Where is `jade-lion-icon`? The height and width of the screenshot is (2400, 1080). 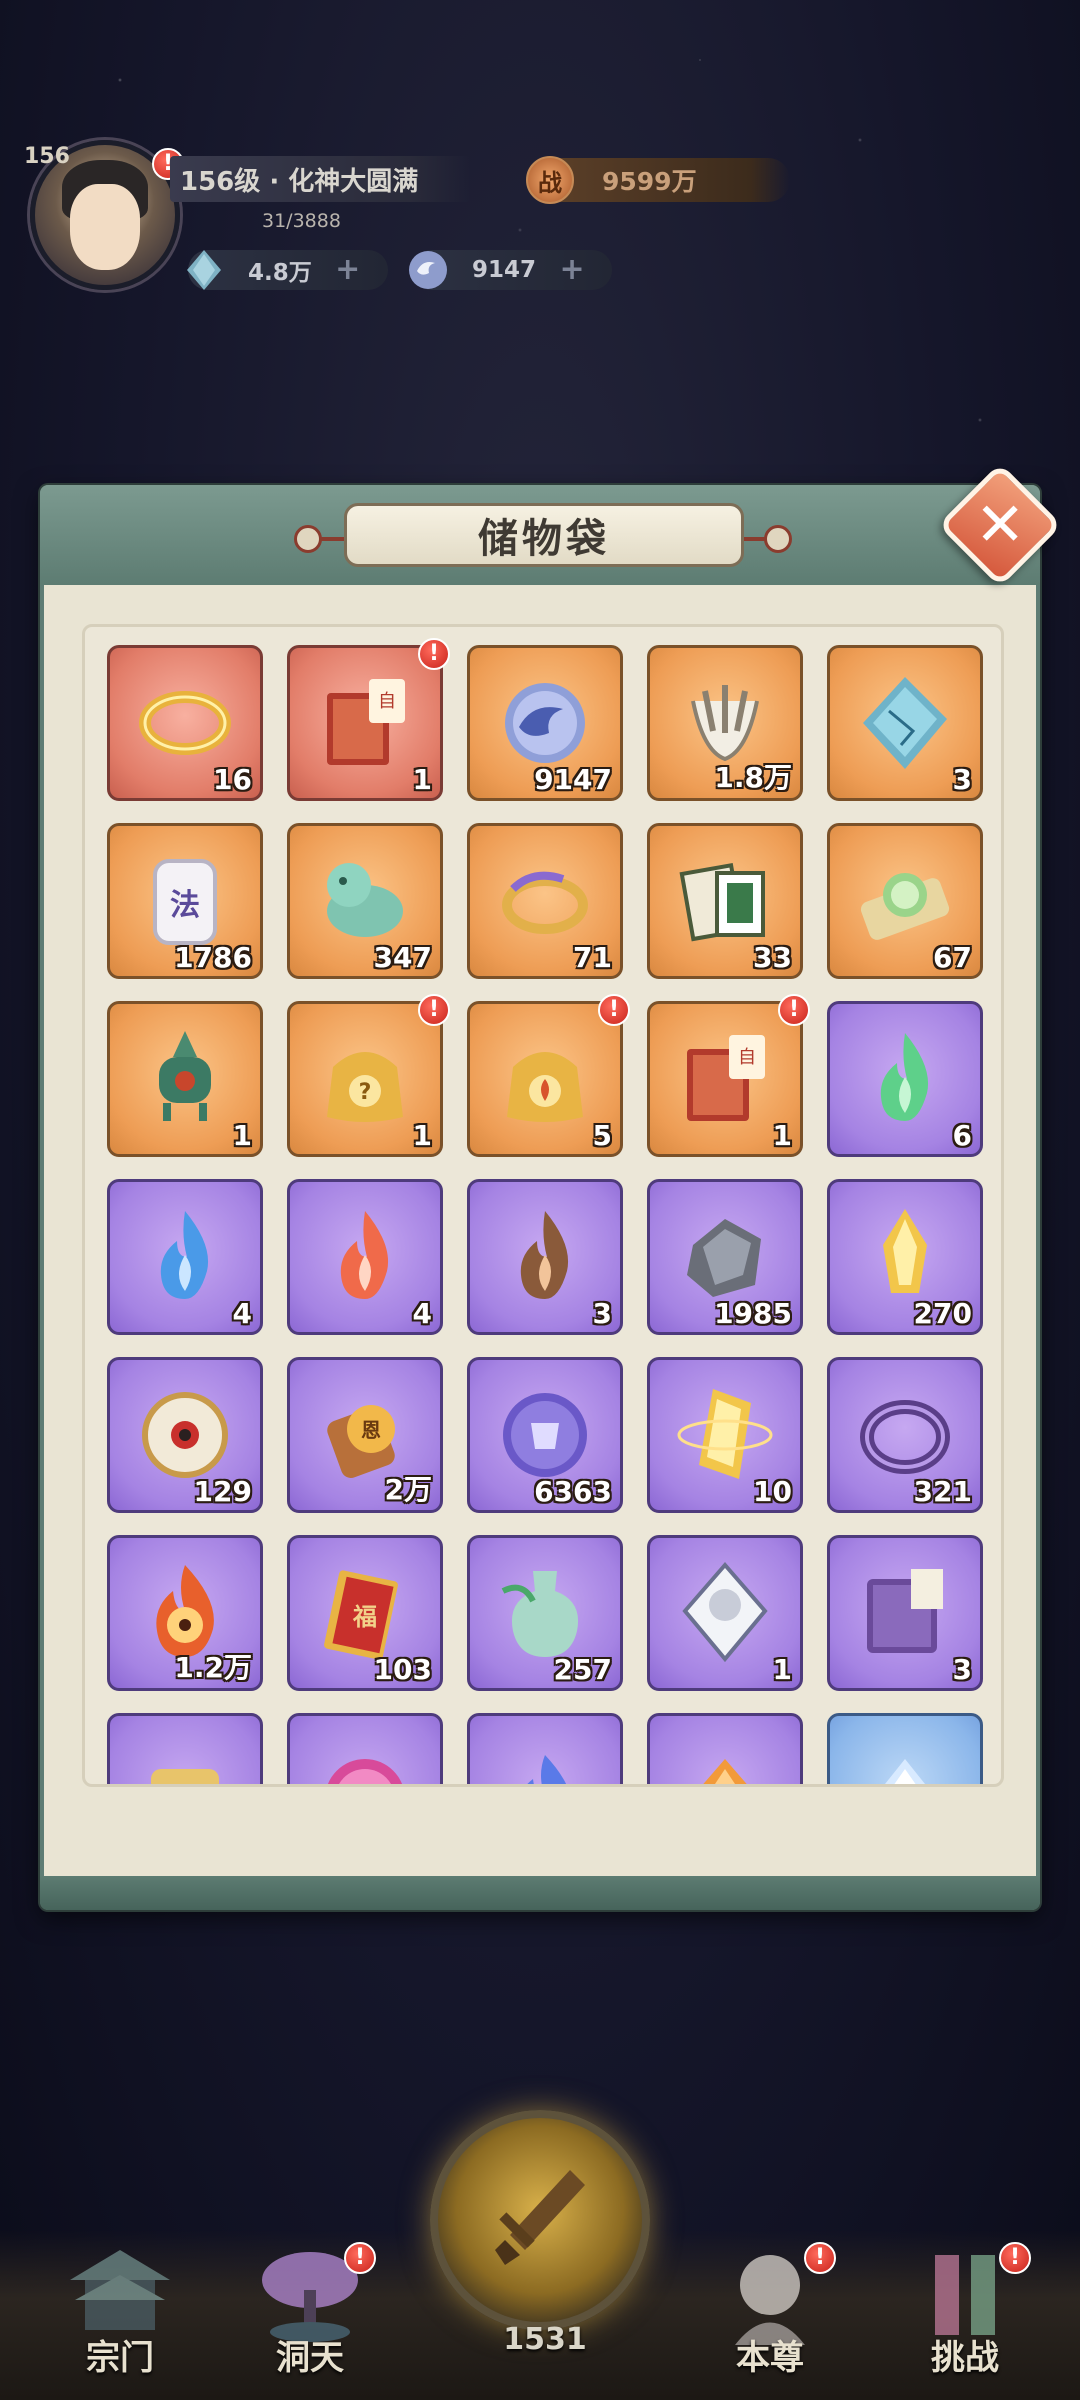
jade-lion-icon is located at coordinates (365, 901).